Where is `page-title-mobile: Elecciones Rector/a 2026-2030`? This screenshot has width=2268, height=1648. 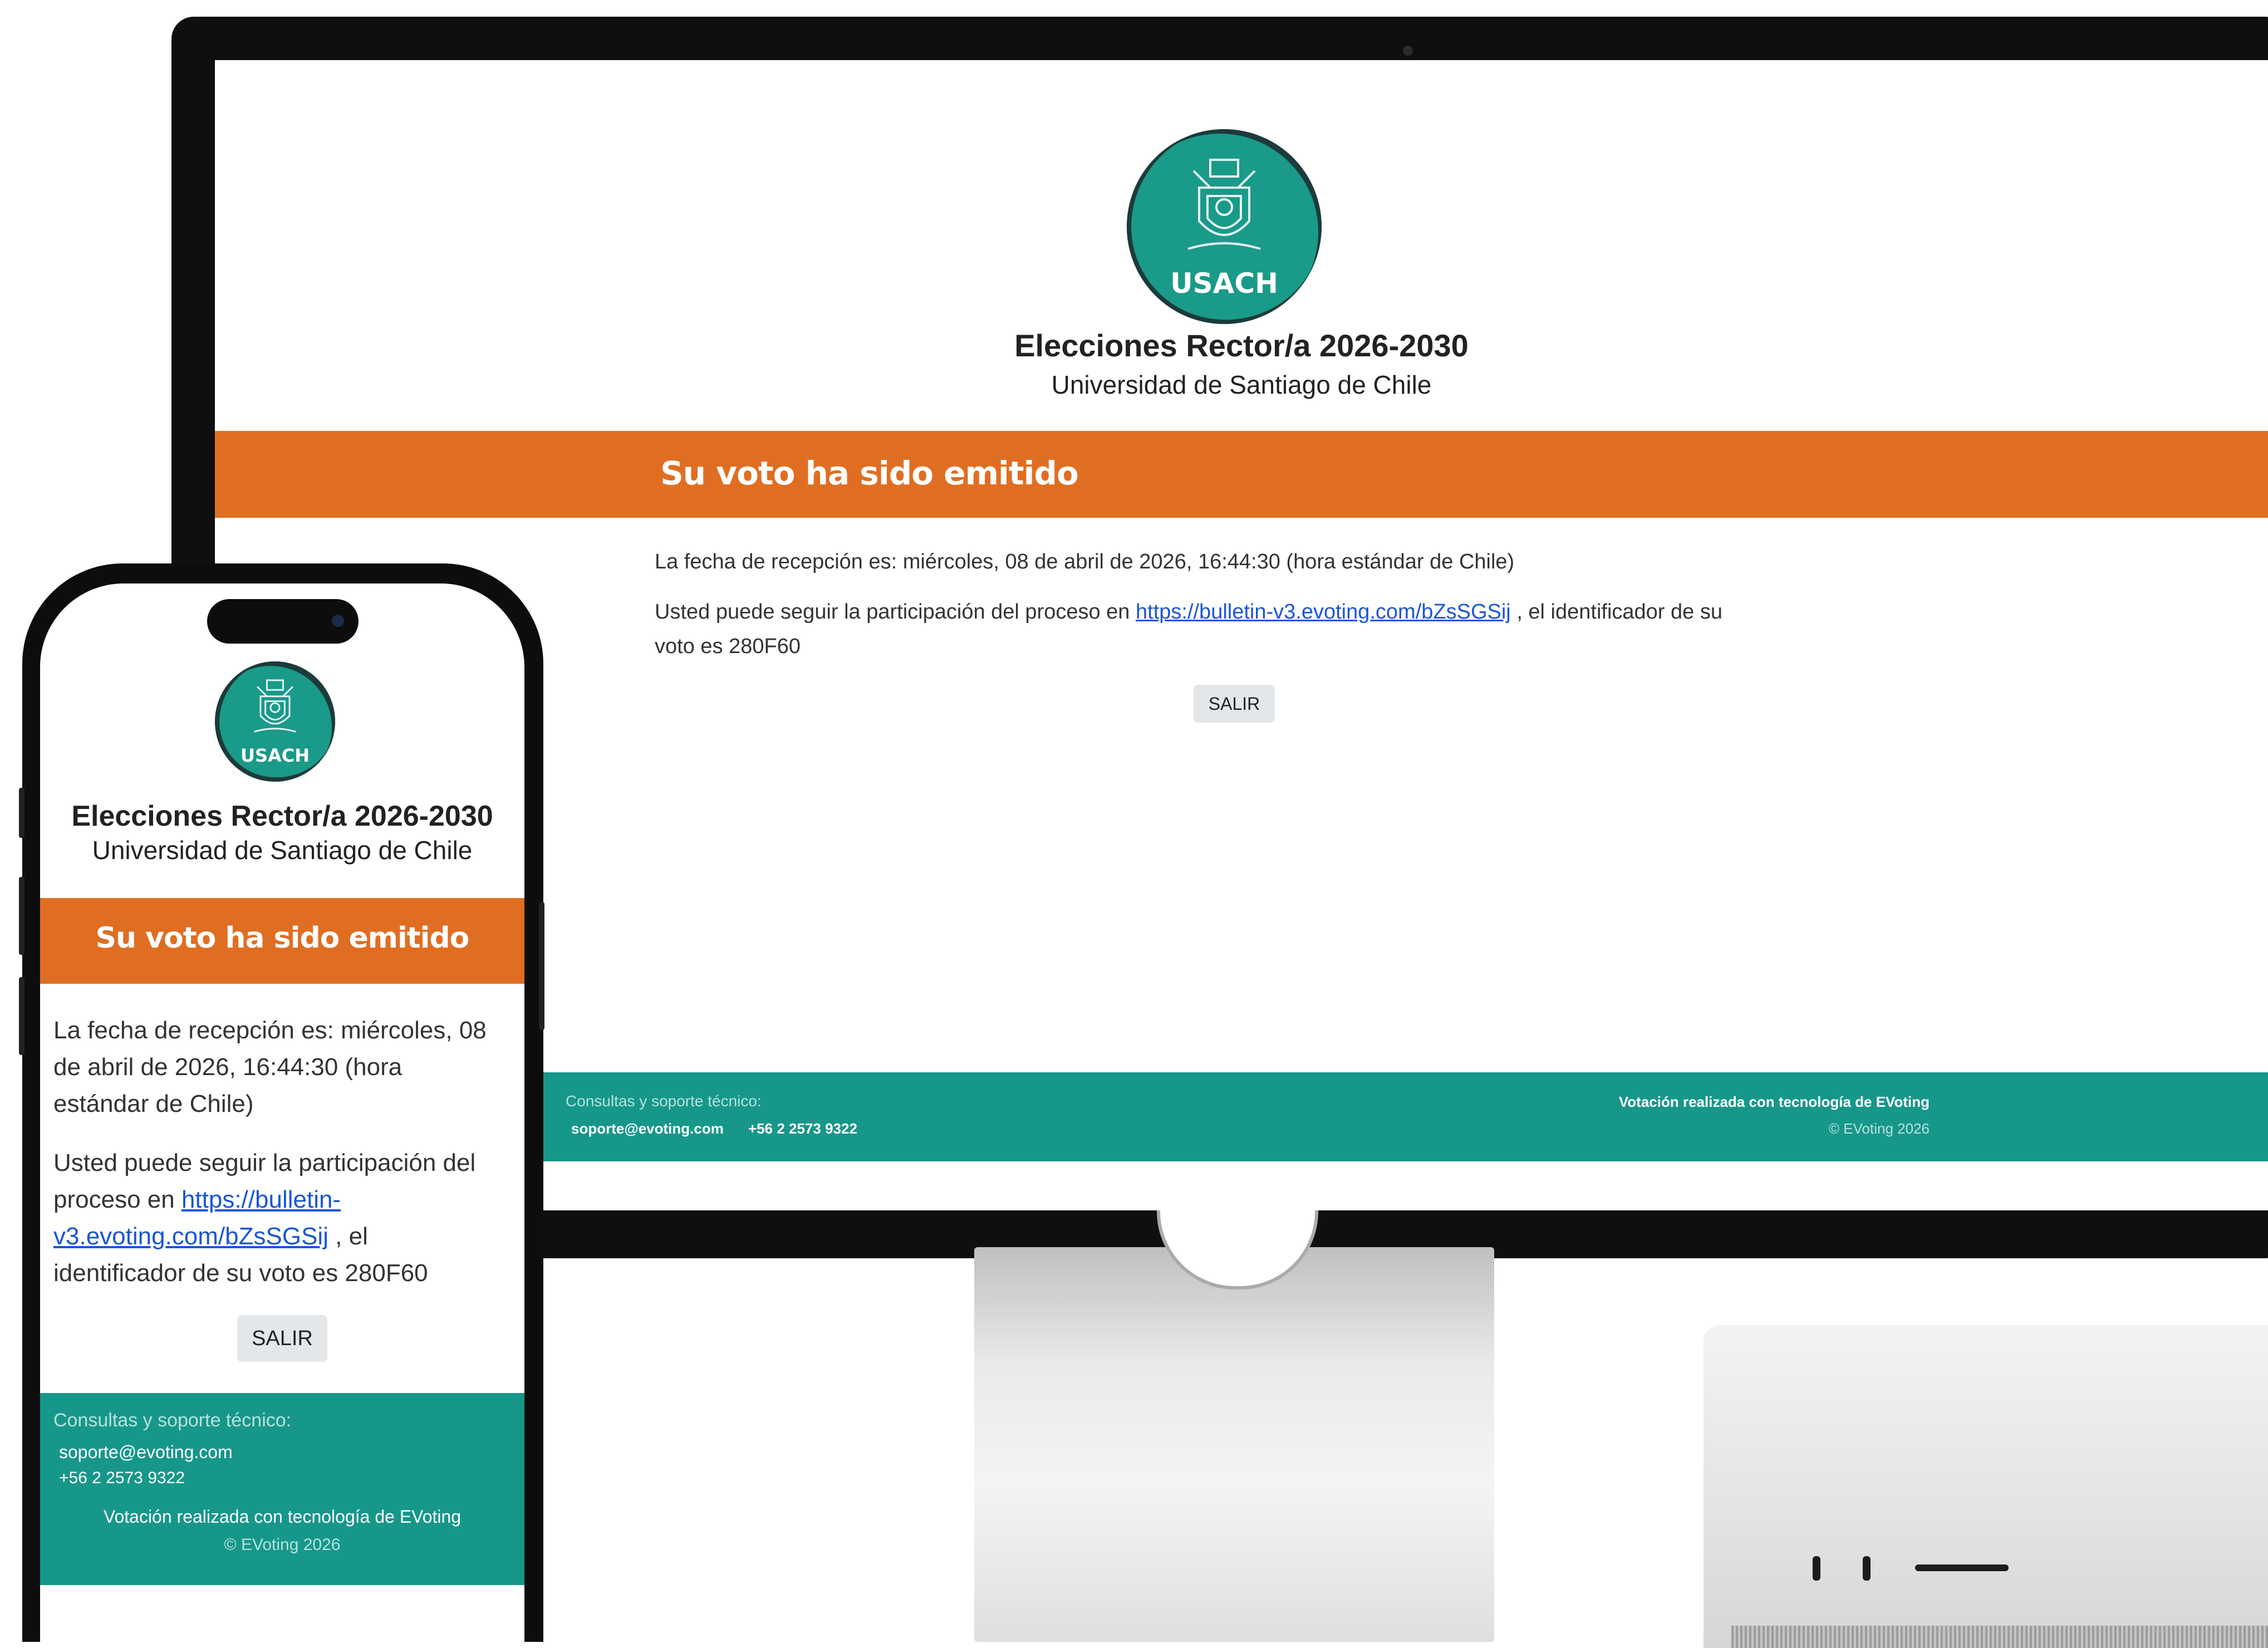
page-title-mobile: Elecciones Rector/a 2026-2030 is located at coordinates (282, 816).